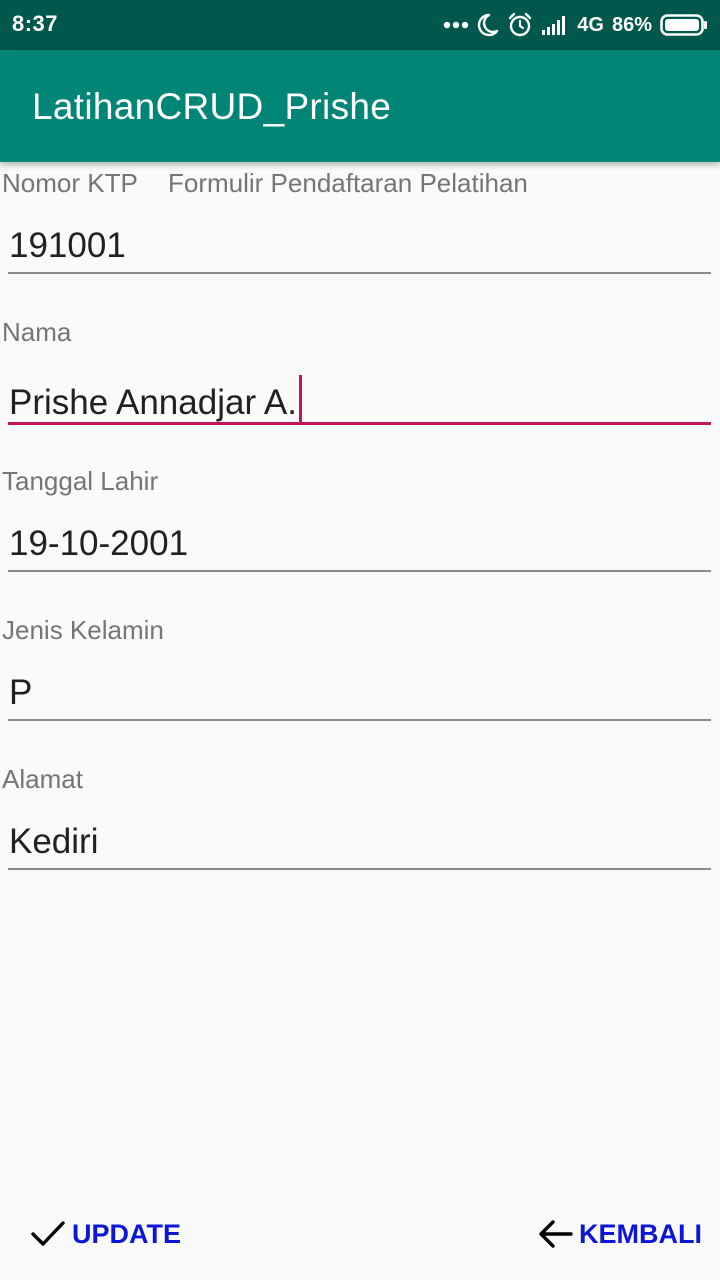 The width and height of the screenshot is (720, 1280). What do you see at coordinates (127, 1233) in the screenshot?
I see `update-label: UPDATE` at bounding box center [127, 1233].